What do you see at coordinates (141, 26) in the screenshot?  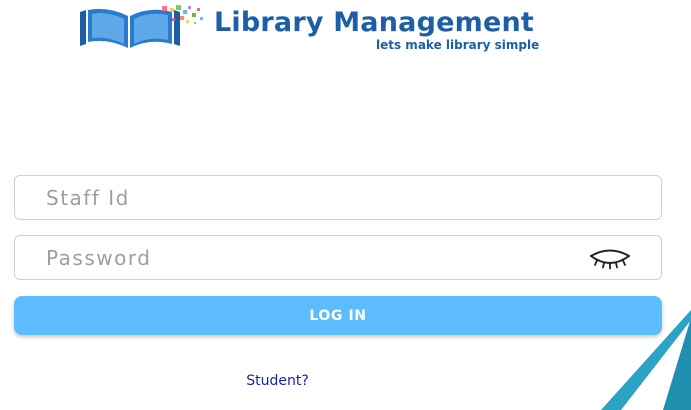 I see `open-book-icon` at bounding box center [141, 26].